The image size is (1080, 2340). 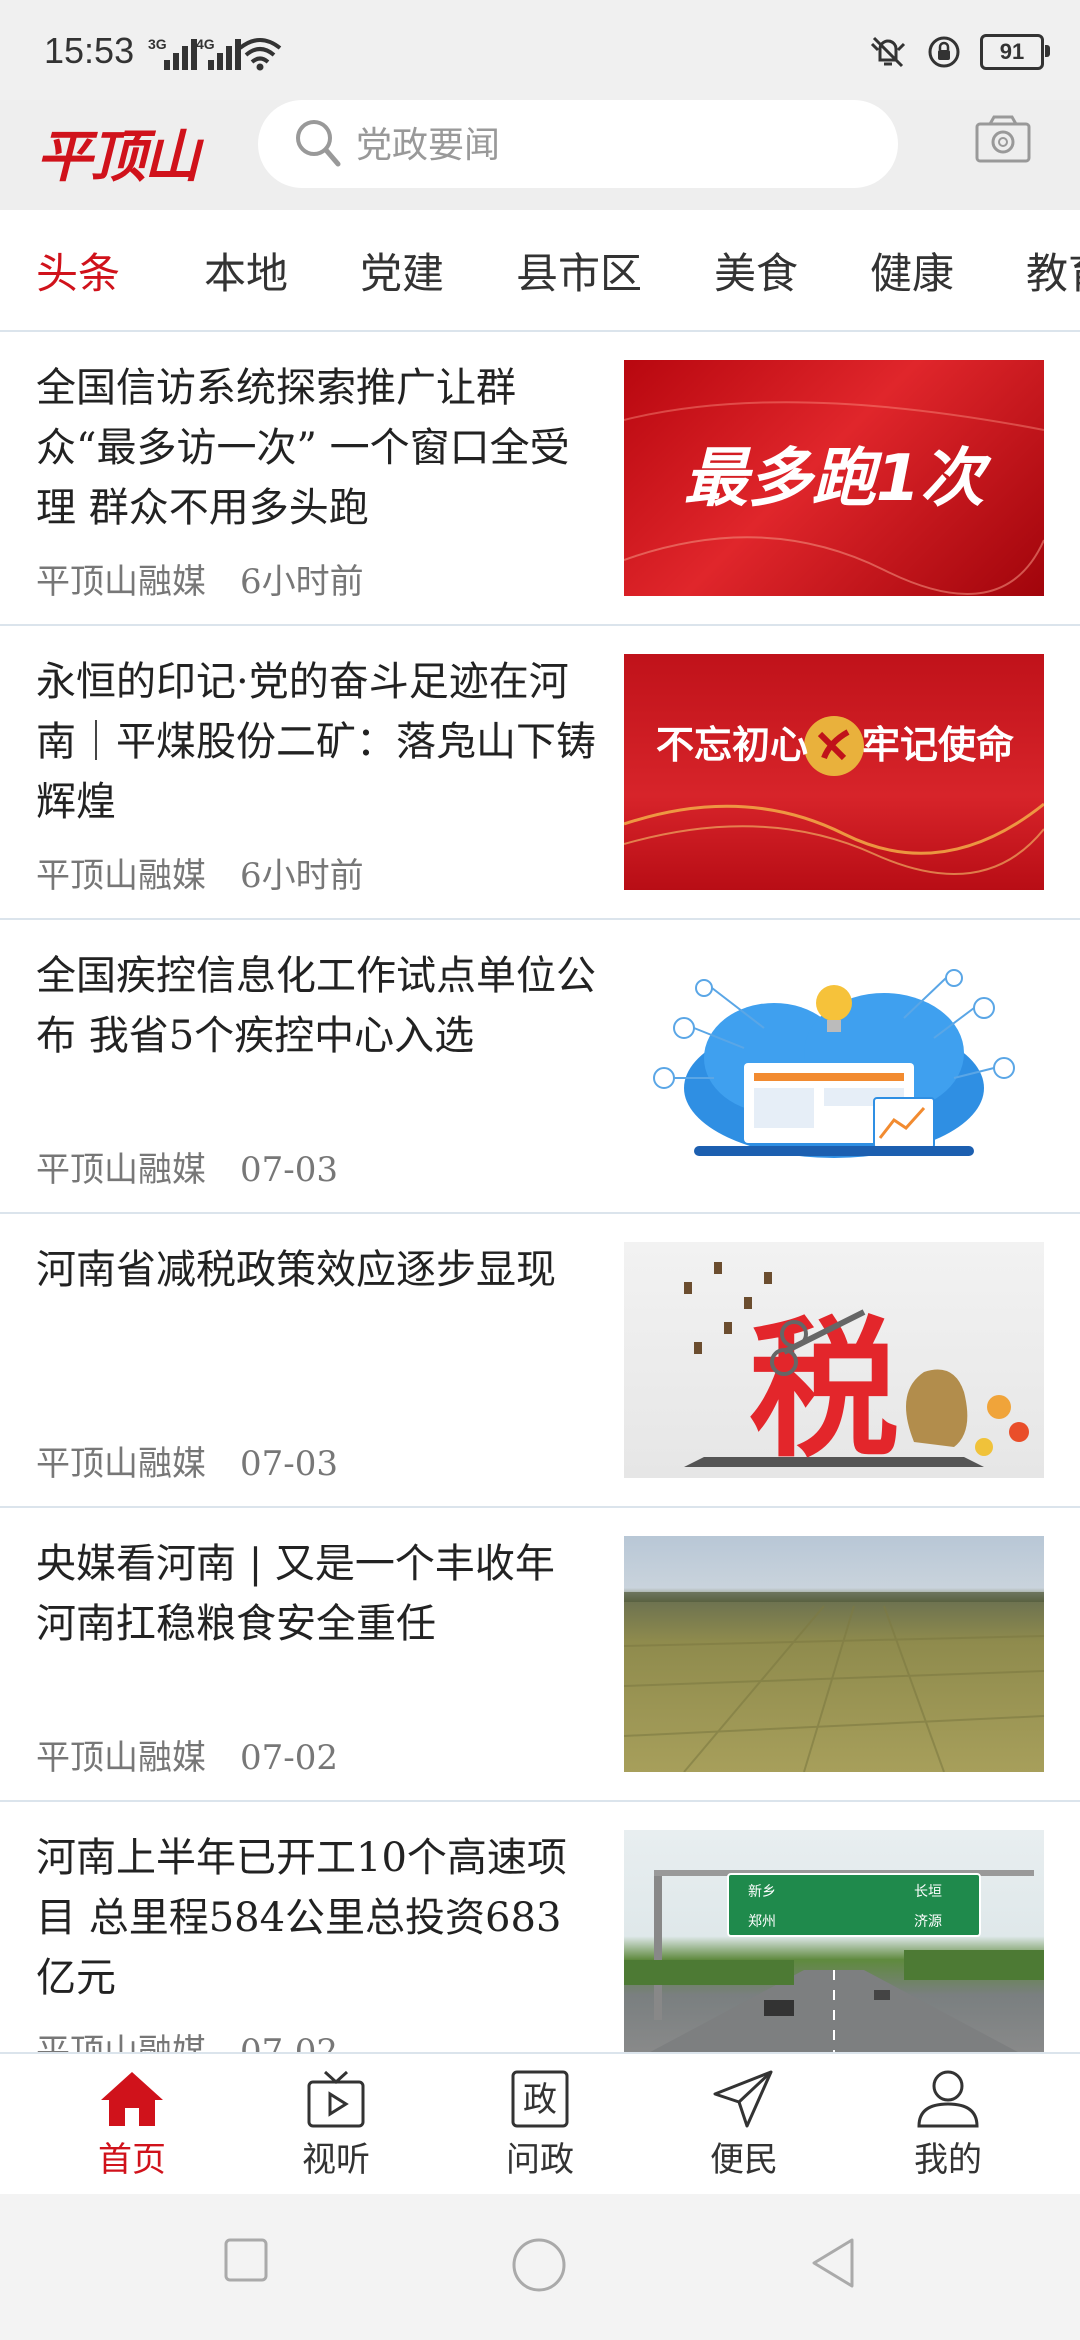 I want to click on status-right: 91, so click(x=959, y=52).